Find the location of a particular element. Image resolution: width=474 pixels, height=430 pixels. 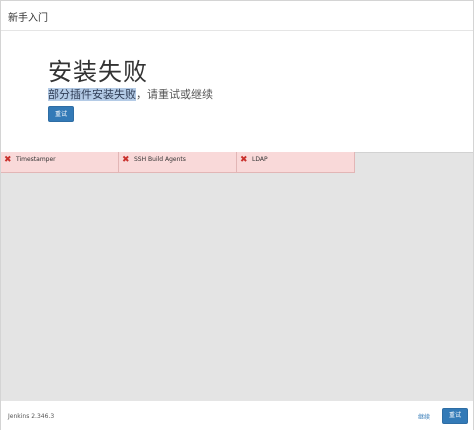

wizard-footer: Jenkins 2.346.3 继续 重试 is located at coordinates (237, 415).